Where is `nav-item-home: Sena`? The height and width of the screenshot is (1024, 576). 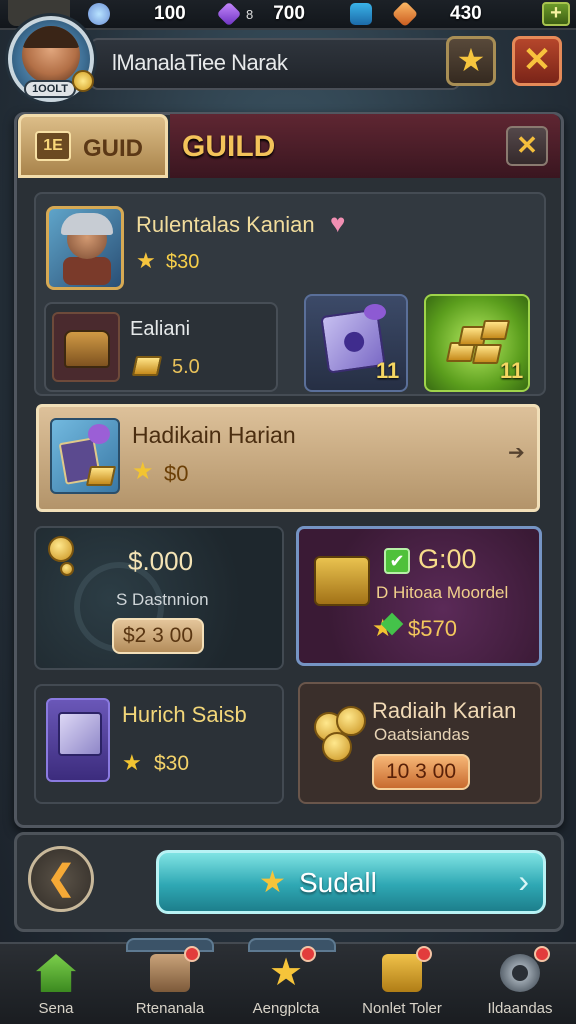
nav-item-home: Sena is located at coordinates (56, 984).